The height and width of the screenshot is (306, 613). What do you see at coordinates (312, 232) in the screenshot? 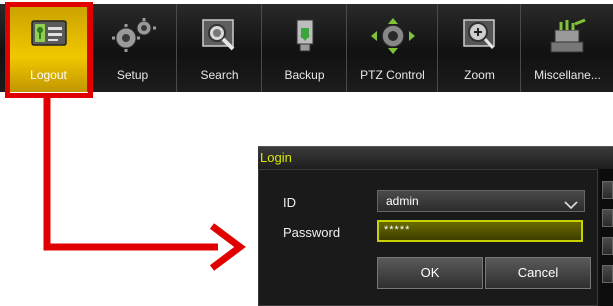
I see `password-label: Password` at bounding box center [312, 232].